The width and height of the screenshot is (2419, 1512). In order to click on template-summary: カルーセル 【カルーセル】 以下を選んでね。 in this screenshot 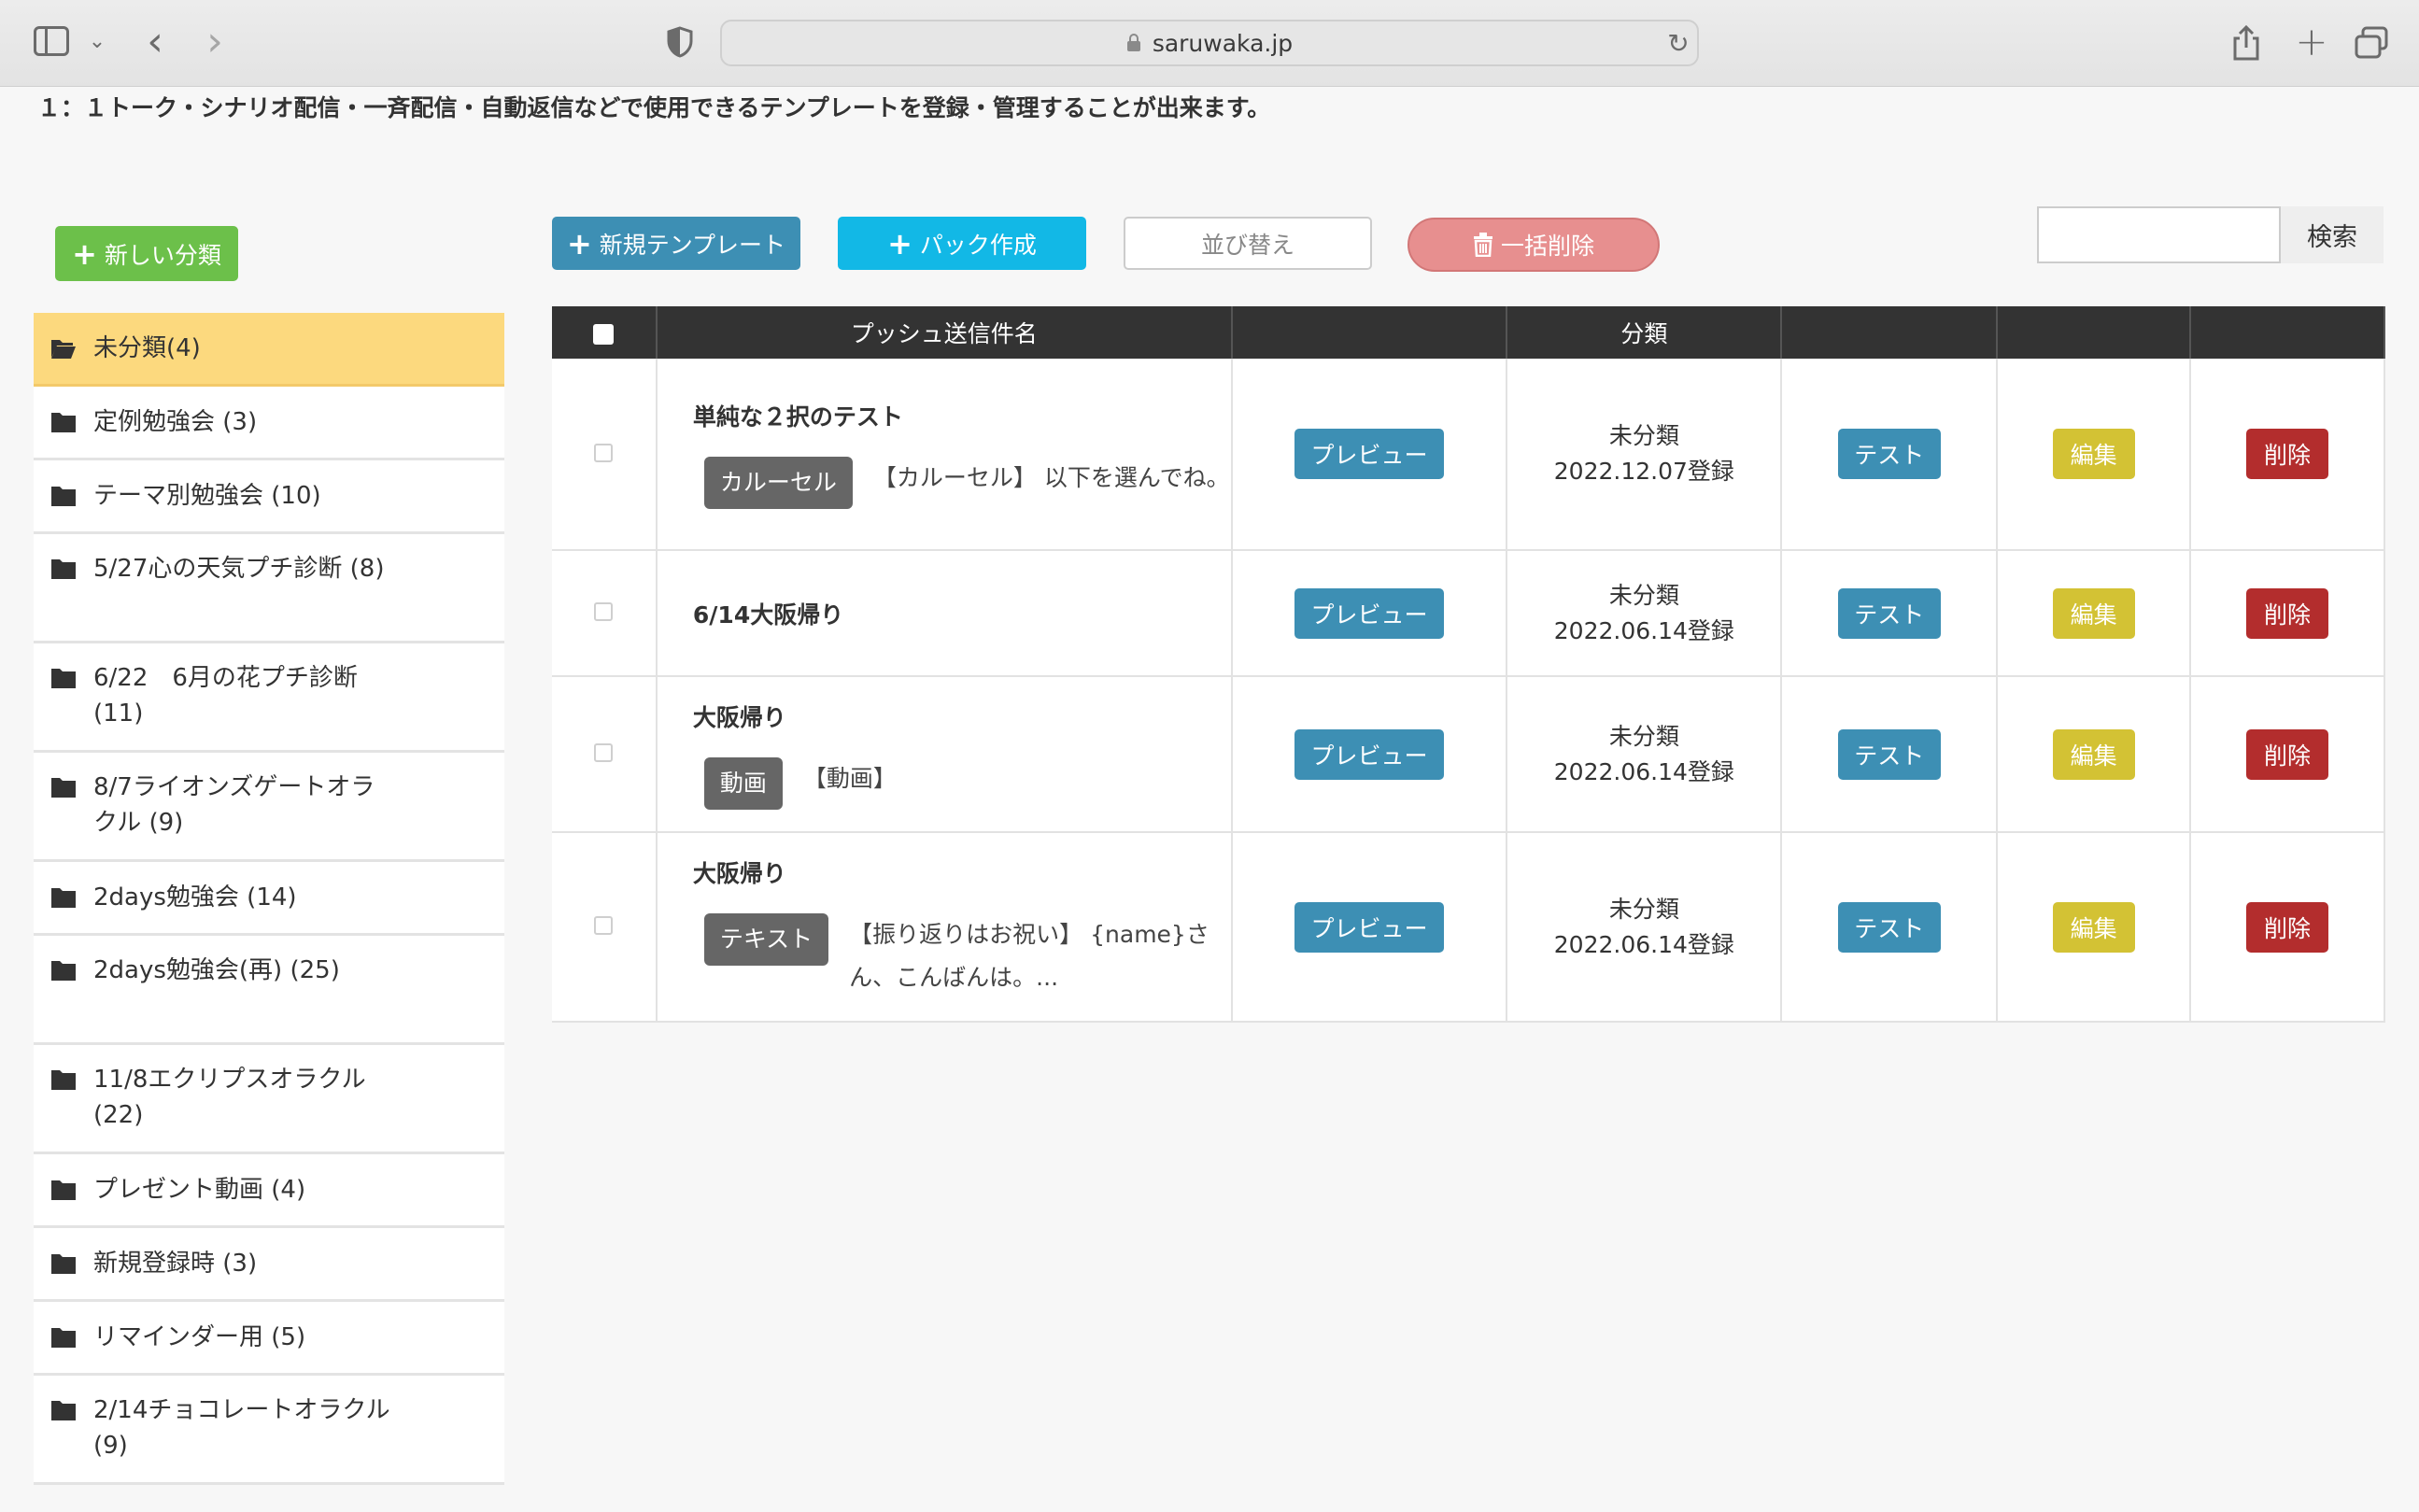, I will do `click(944, 483)`.